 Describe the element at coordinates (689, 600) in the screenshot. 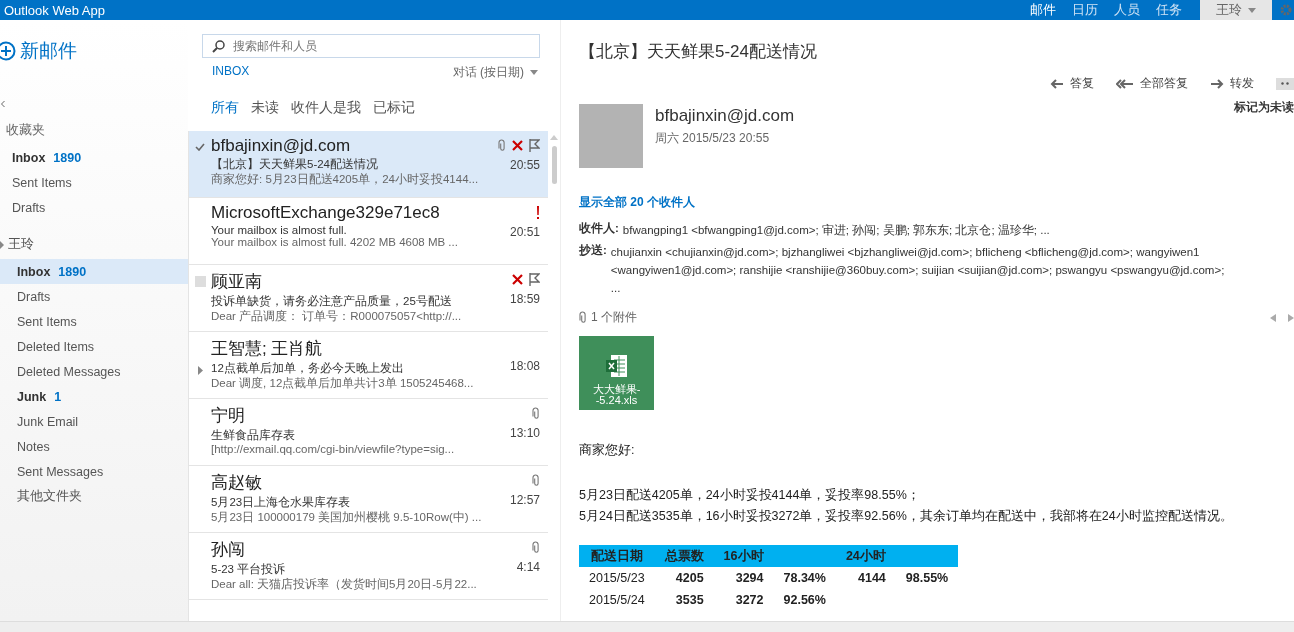

I see `table-cell-text: 3535` at that location.